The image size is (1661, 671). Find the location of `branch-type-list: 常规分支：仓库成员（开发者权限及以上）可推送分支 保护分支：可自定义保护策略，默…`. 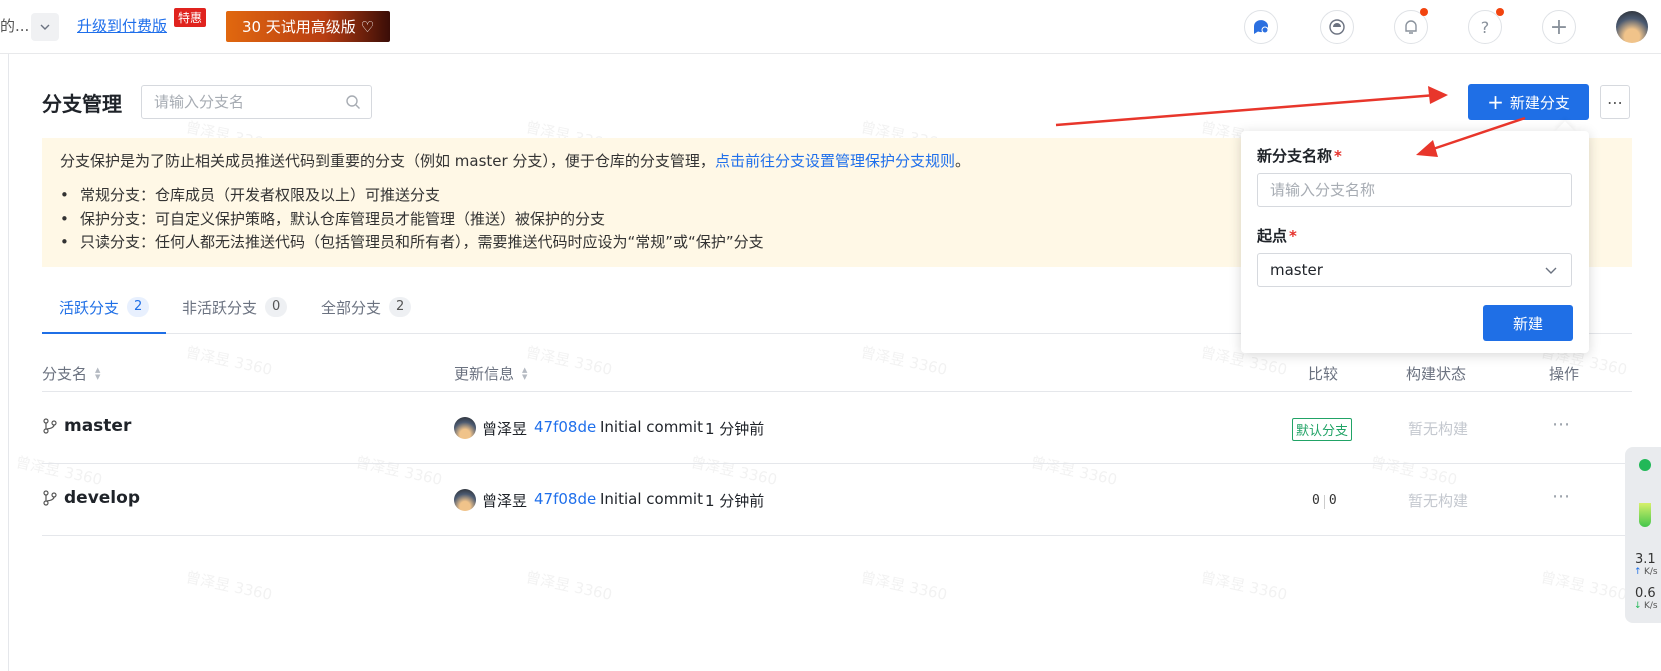

branch-type-list: 常规分支：仓库成员（开发者权限及以上）可推送分支 保护分支：可自定义保护策略，默… is located at coordinates (412, 219).